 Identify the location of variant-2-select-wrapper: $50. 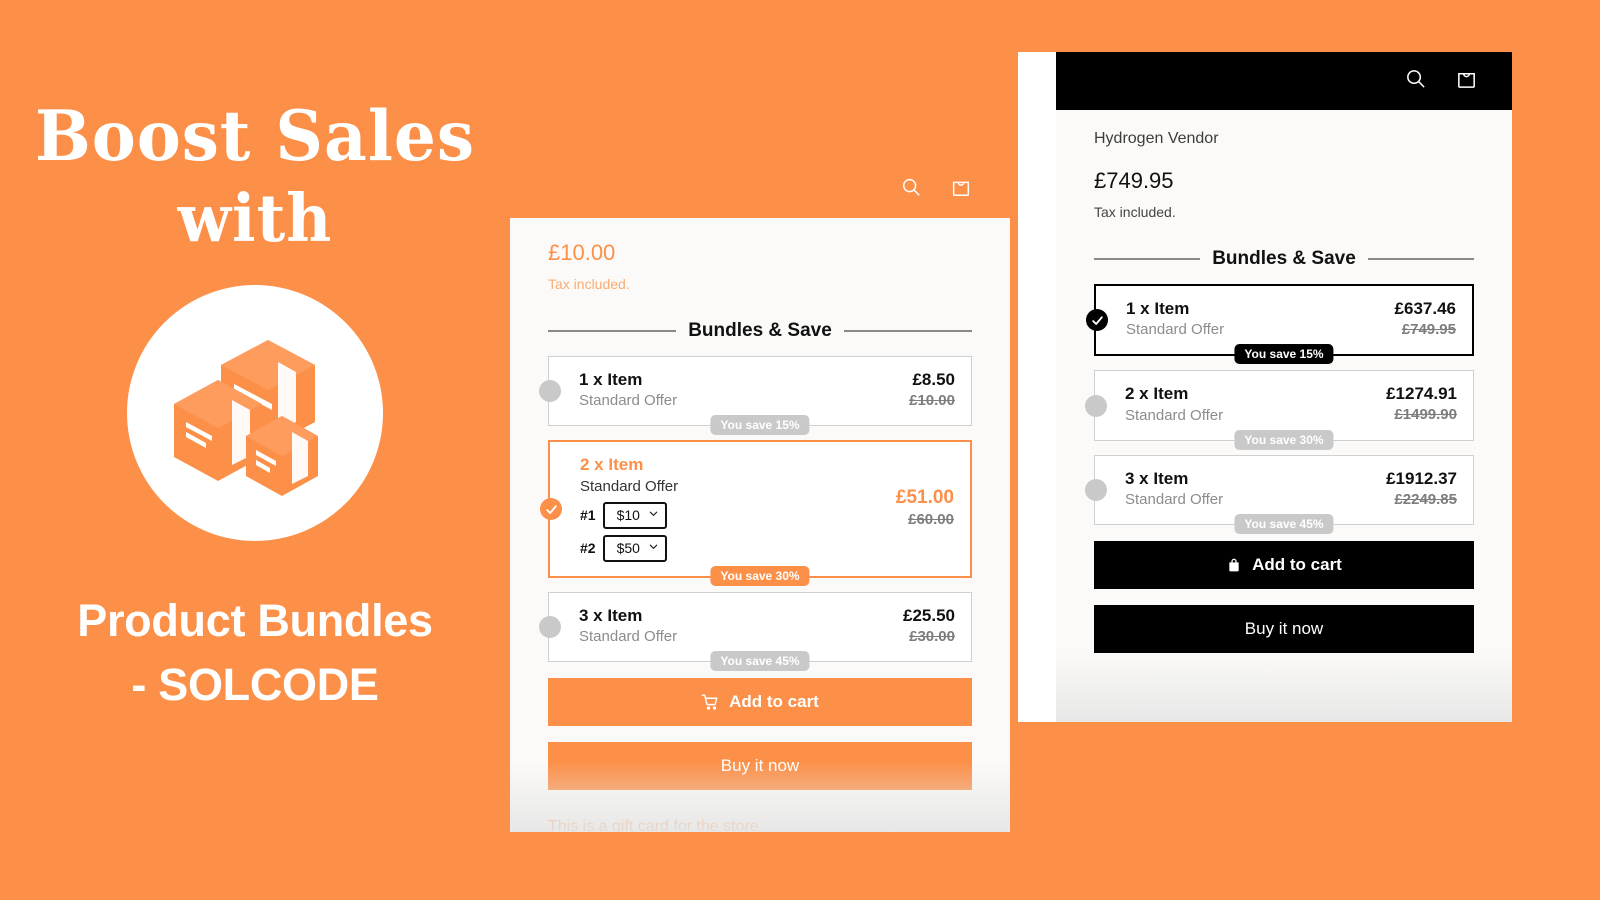
(634, 548).